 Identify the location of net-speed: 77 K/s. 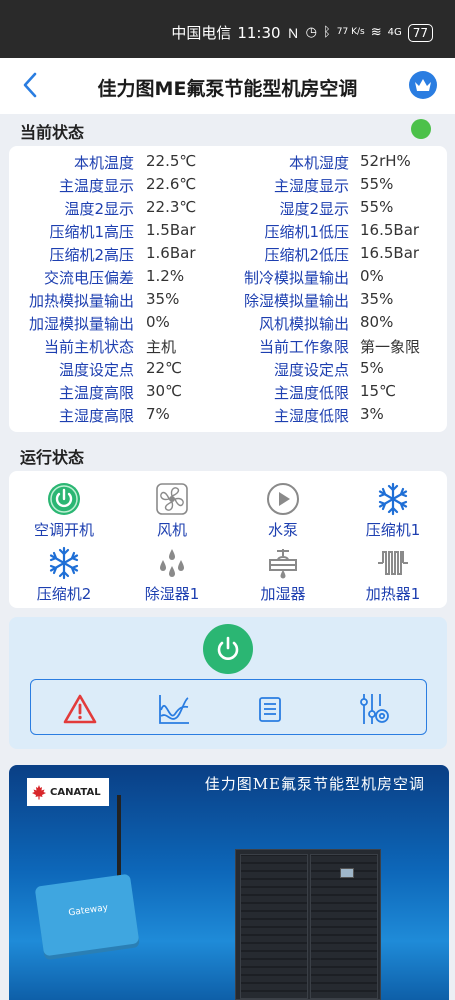
(350, 32).